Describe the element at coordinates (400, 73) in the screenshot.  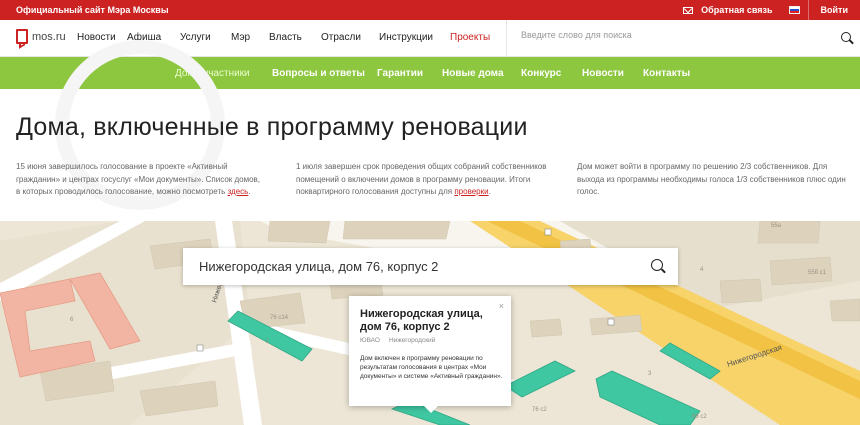
I see `tab-guarantees: Гарантии` at that location.